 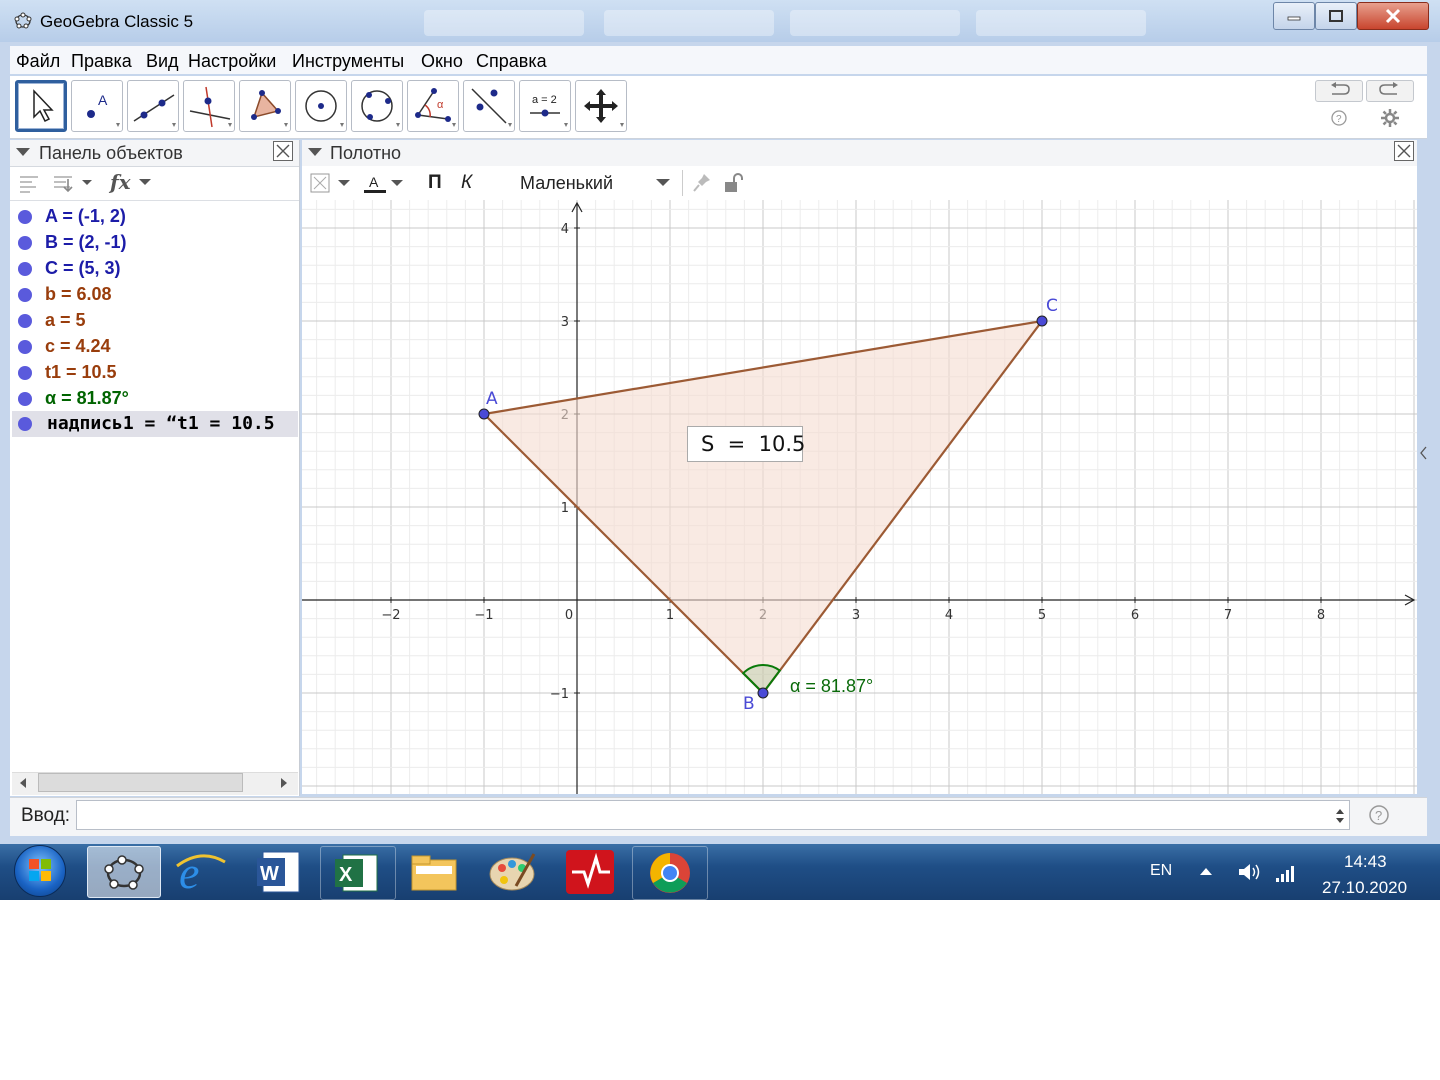 What do you see at coordinates (591, 872) in the screenshot?
I see `taskbar-presenter` at bounding box center [591, 872].